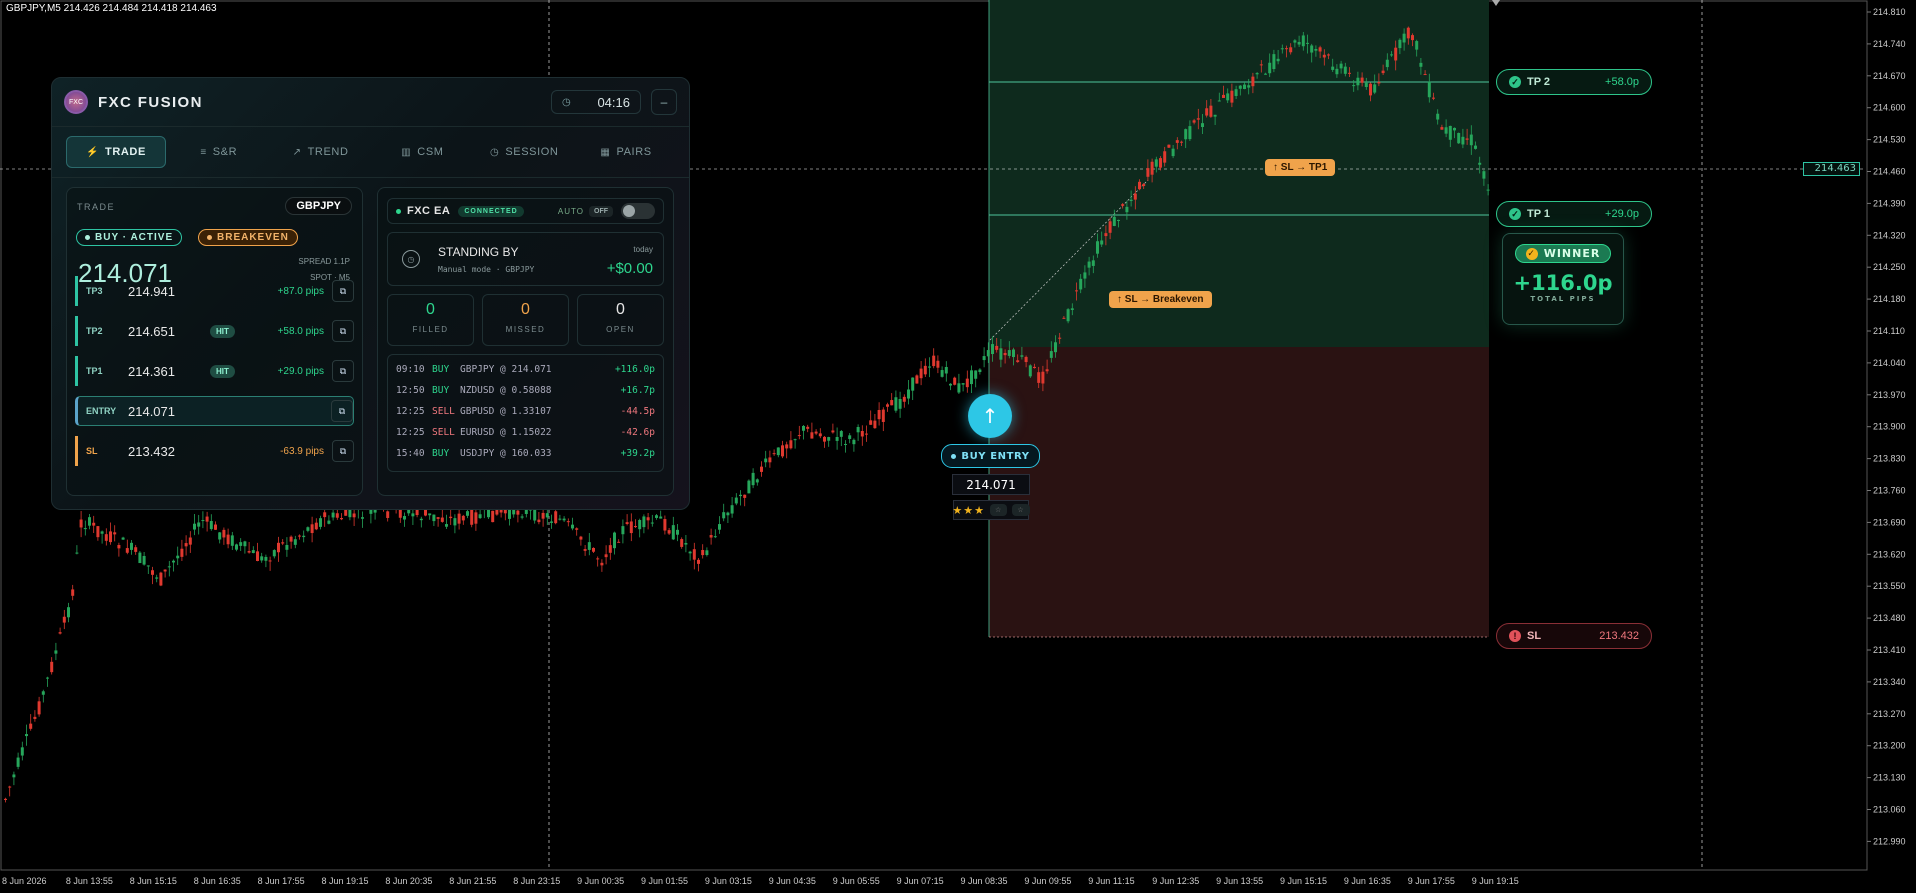  I want to click on time-tick-label: 8 Jun 23:15, so click(536, 881).